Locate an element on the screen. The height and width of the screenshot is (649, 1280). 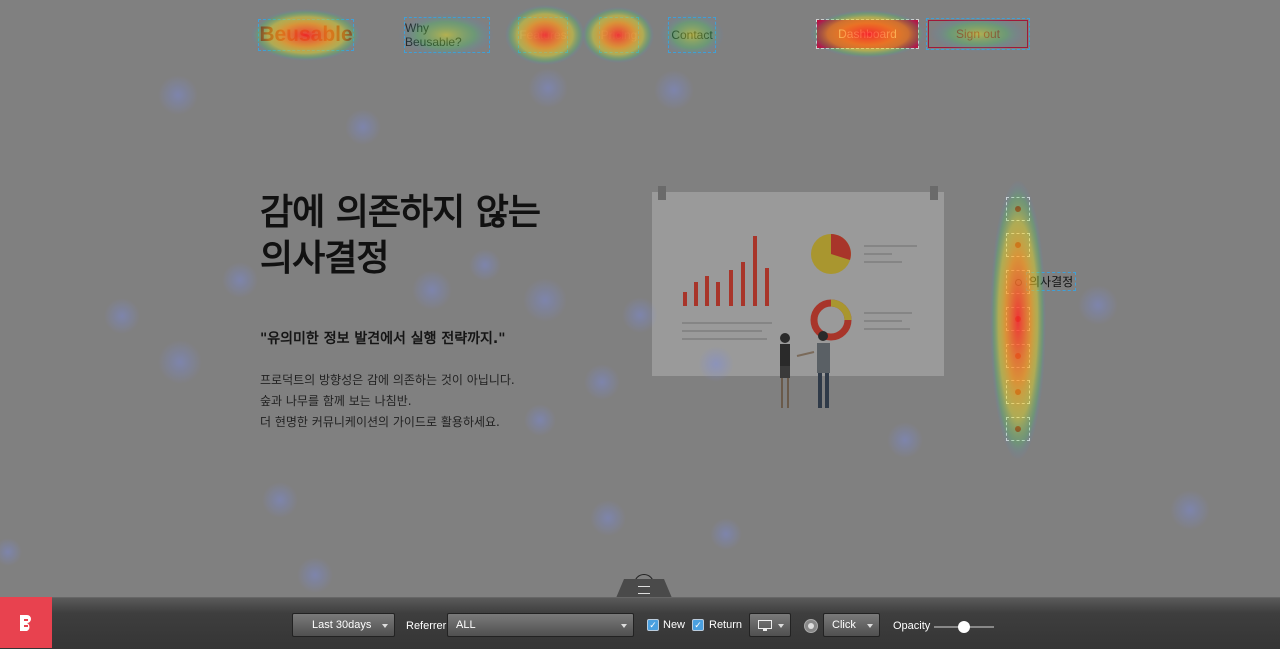
return-visitor-checkbox: ✓ is located at coordinates (698, 625).